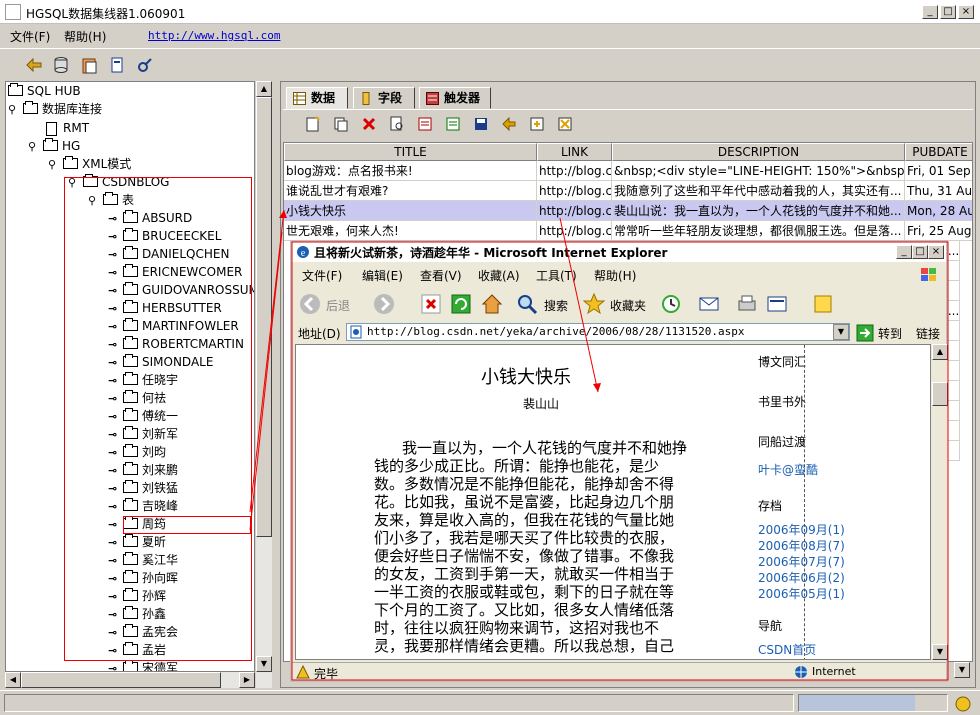 This screenshot has height=715, width=980. I want to click on tree-horizontal-scrollbar: ◀ ▶, so click(130, 680).